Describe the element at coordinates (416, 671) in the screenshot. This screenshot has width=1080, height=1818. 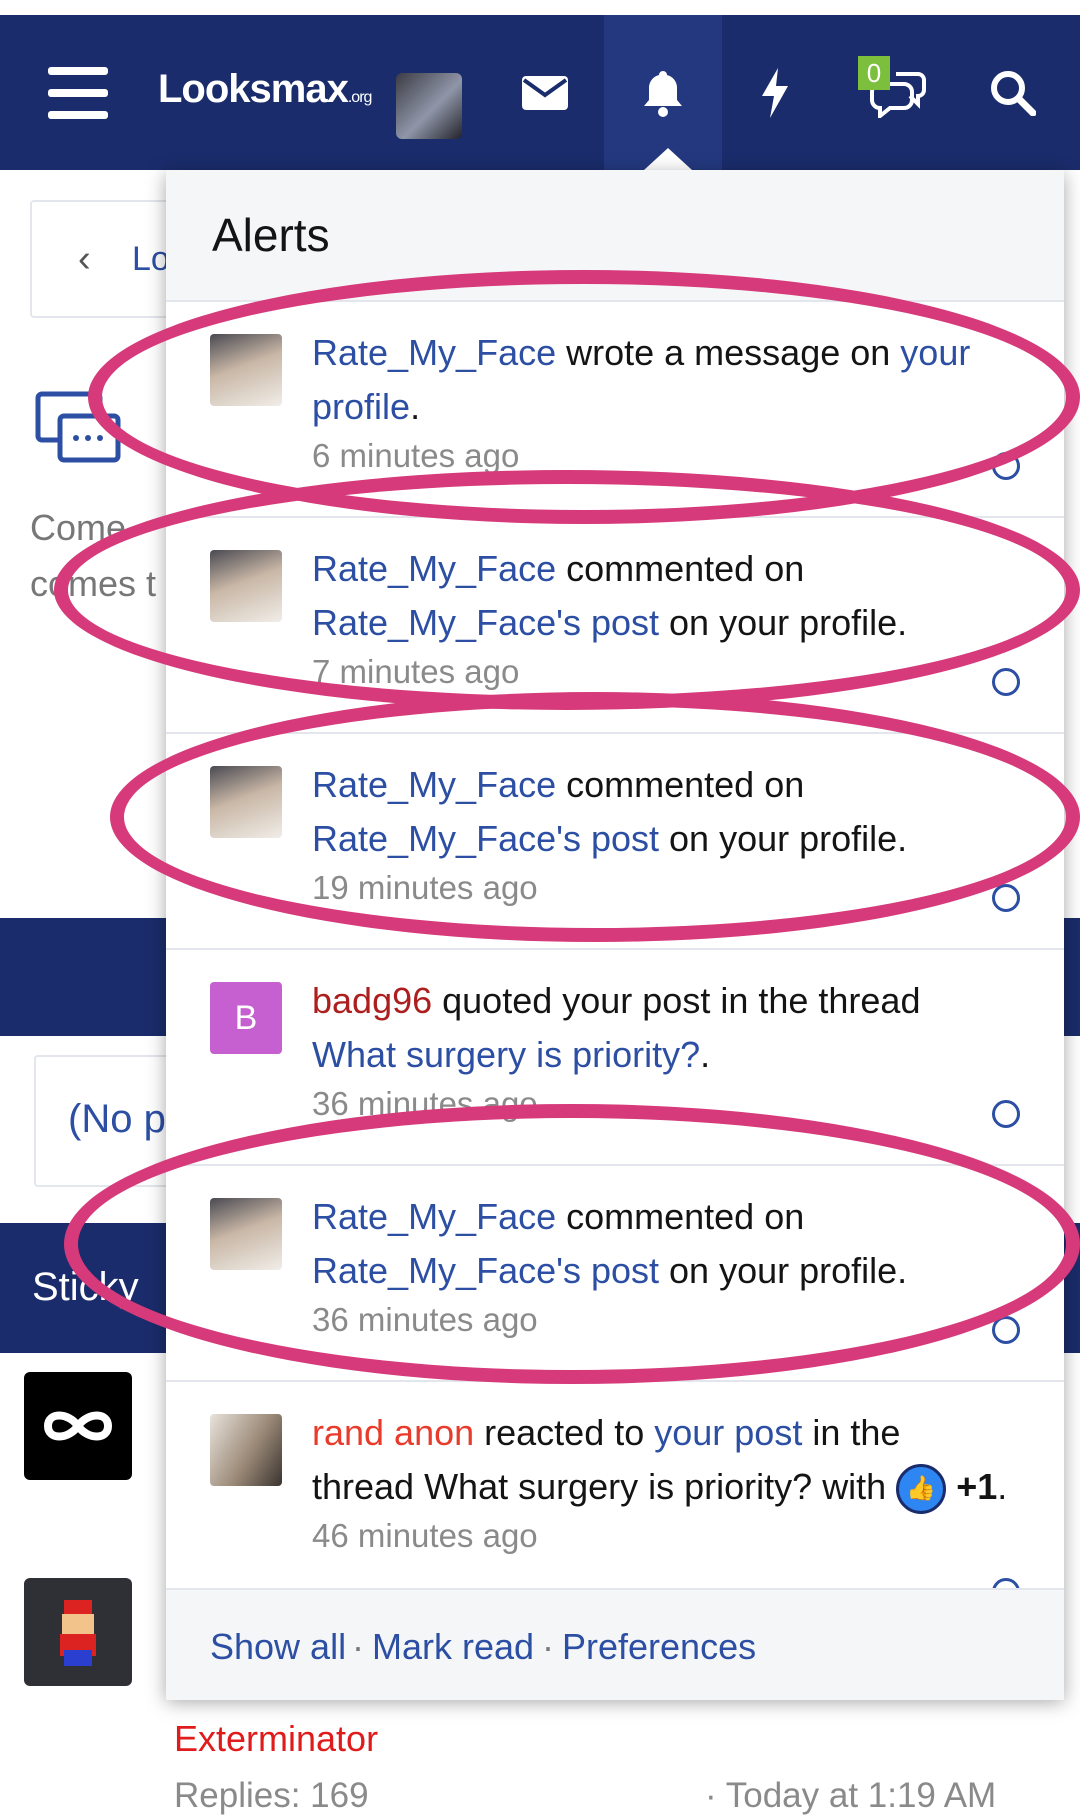
I see `alert-time: 7 minutes ago` at that location.